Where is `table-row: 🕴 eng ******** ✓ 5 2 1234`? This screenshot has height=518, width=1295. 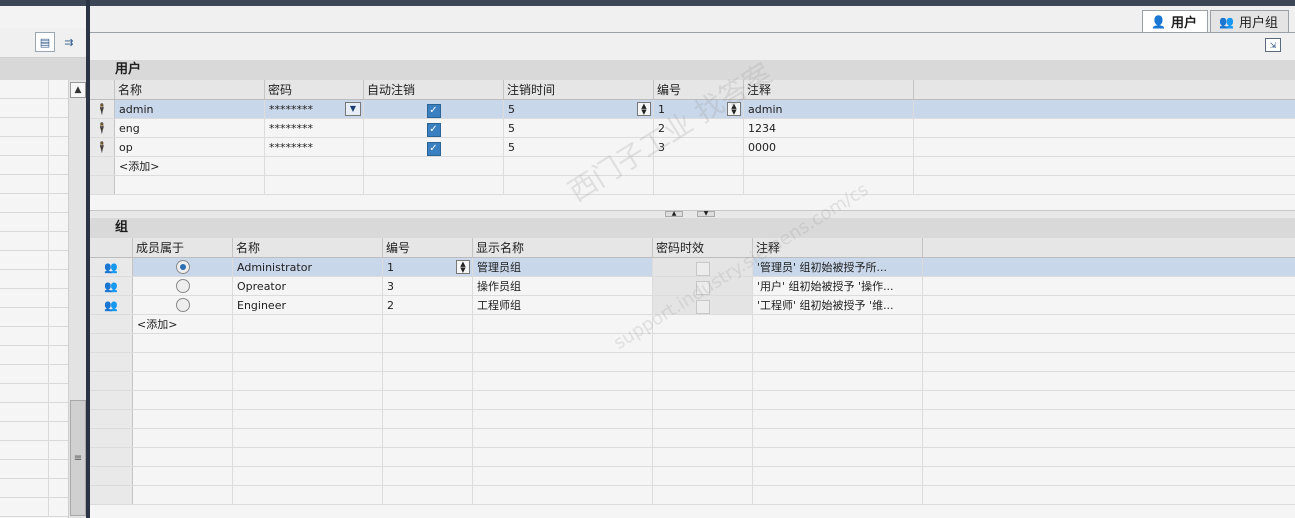
table-row: 🕴 eng ******** ✓ 5 2 1234 is located at coordinates (692, 128).